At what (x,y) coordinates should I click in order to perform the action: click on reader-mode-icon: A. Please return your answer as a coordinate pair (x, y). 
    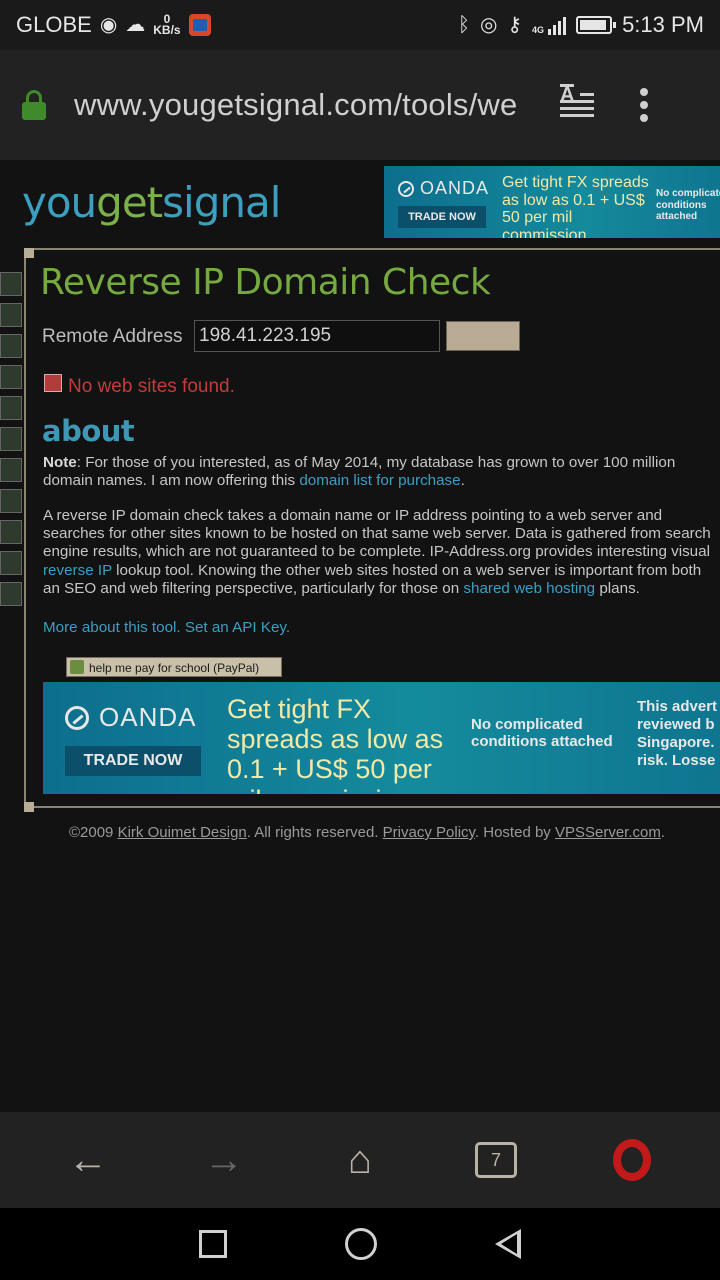
    Looking at the image, I should click on (577, 102).